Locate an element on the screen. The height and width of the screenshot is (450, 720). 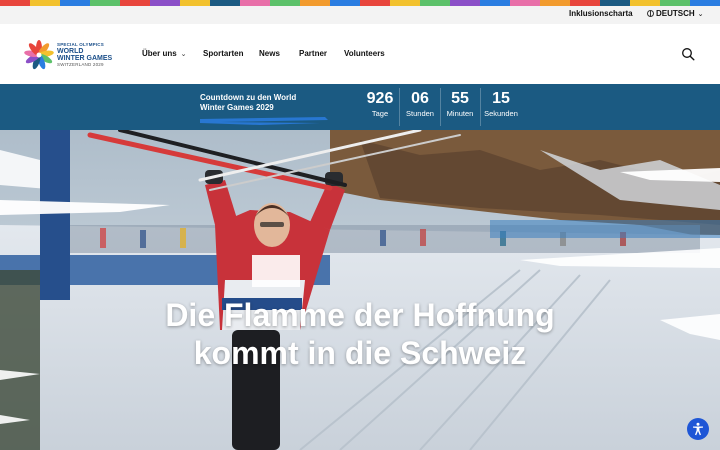
nav-item-label: Volunteers is located at coordinates (364, 53).